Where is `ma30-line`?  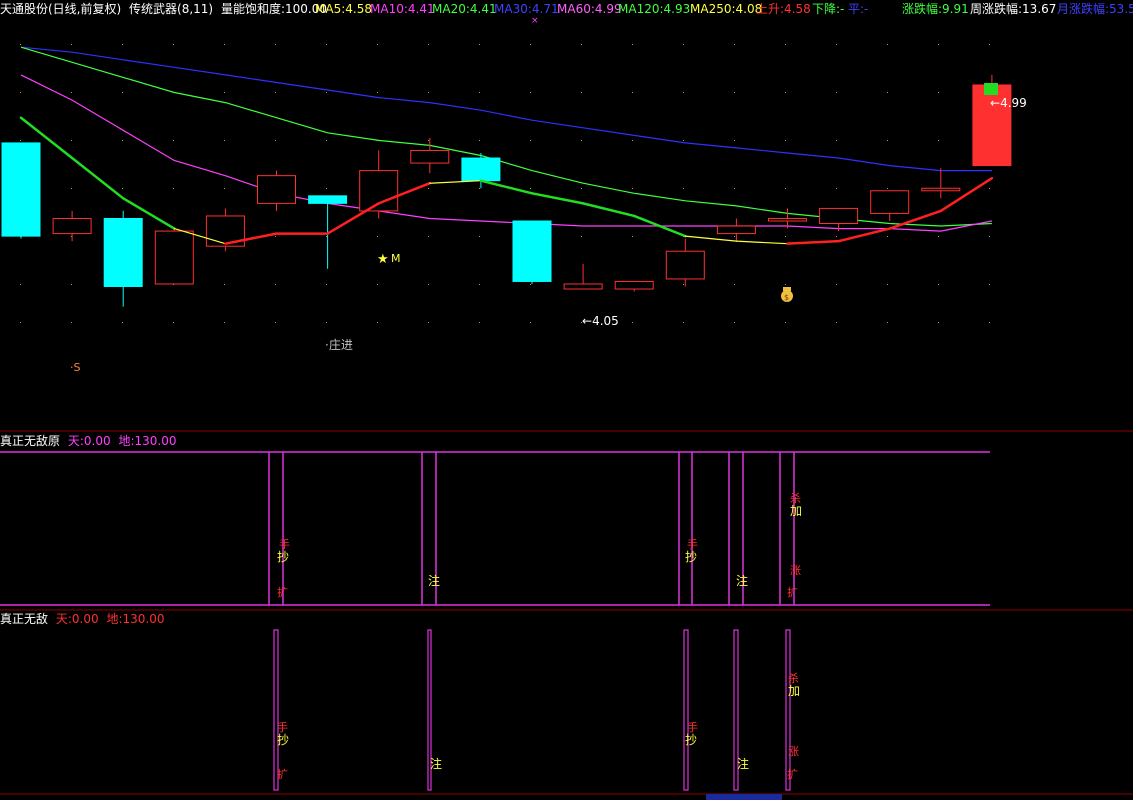 ma30-line is located at coordinates (506, 109).